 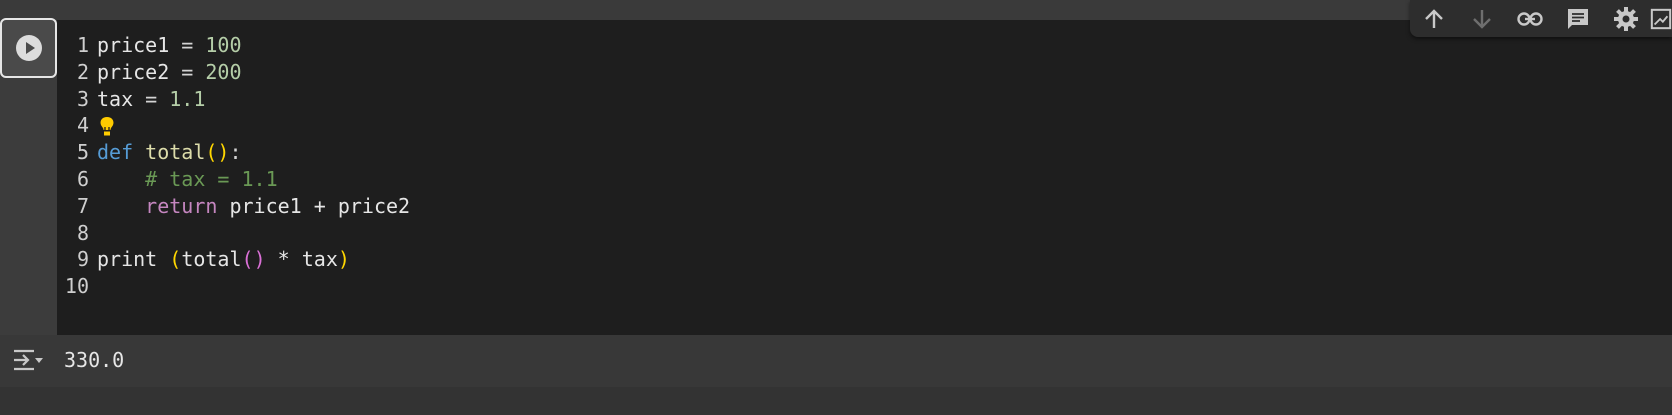 I want to click on code-line: 6 # tax = 1.1, so click(x=167, y=179).